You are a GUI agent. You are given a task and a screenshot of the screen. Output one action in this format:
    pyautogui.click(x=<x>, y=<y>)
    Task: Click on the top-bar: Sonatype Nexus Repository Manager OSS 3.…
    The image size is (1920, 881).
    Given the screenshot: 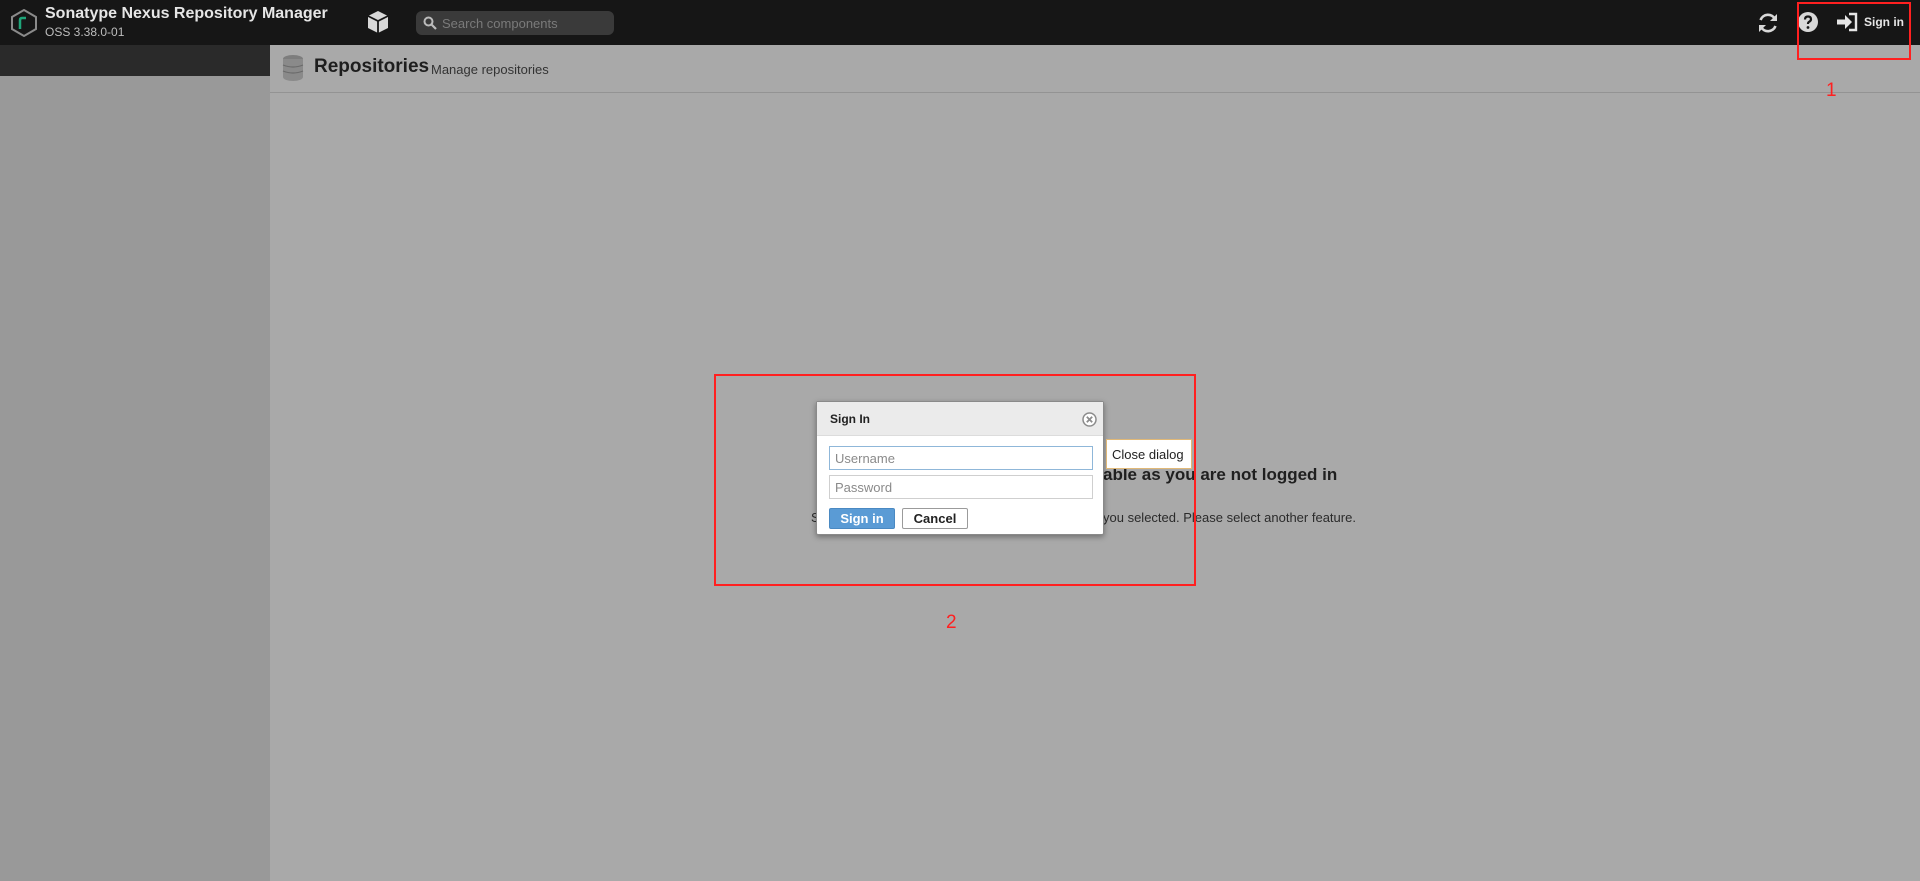 What is the action you would take?
    pyautogui.click(x=960, y=22)
    